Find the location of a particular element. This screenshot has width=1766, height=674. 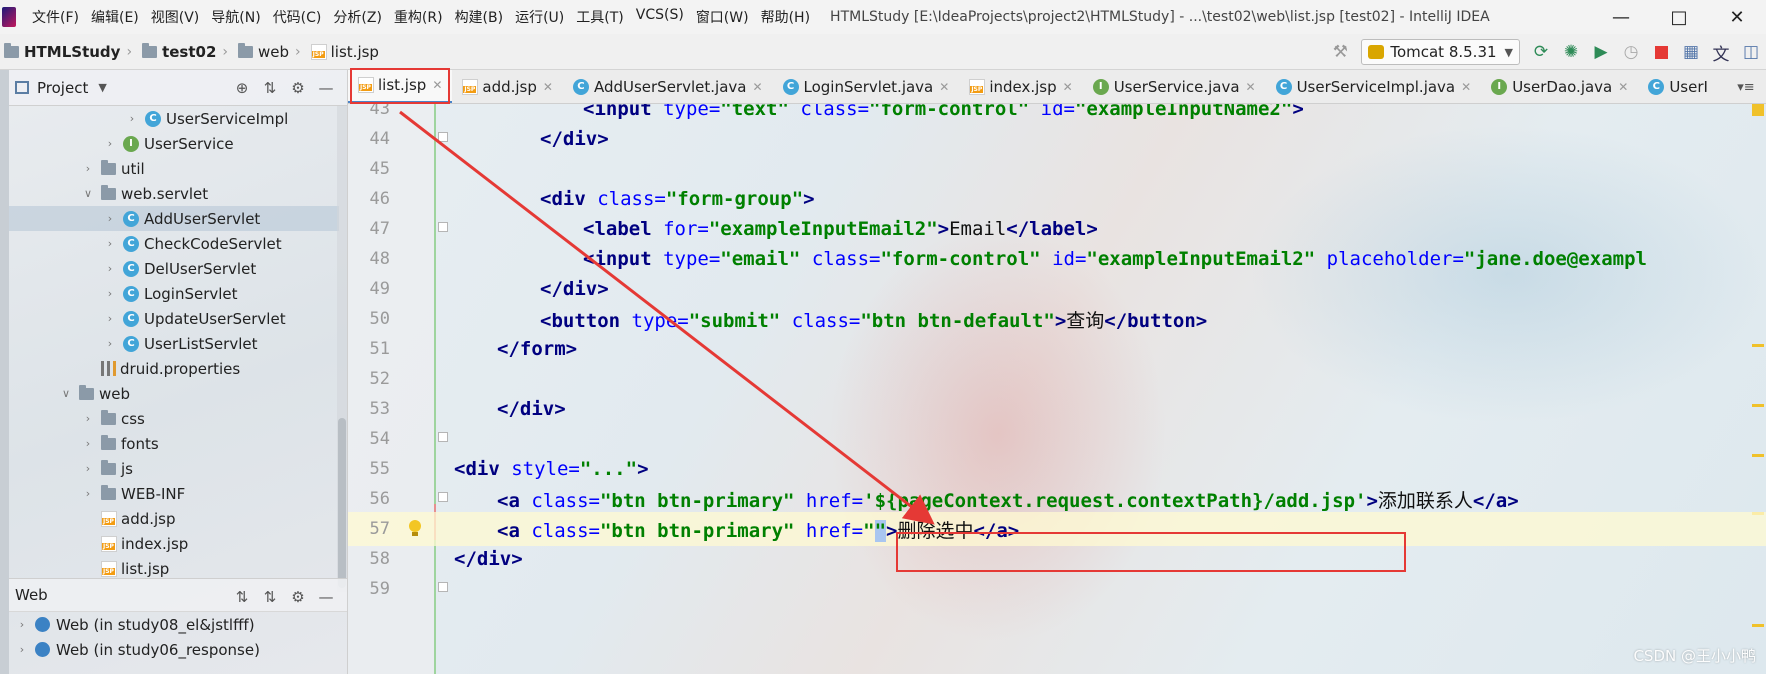

tree-item: add.jsp is located at coordinates (174, 518).